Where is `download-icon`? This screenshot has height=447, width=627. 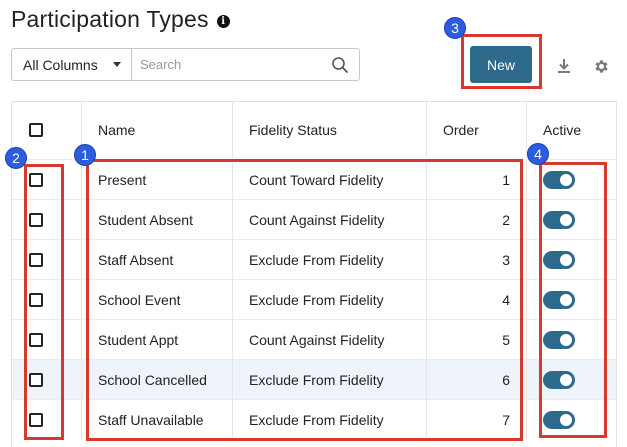
download-icon is located at coordinates (564, 68).